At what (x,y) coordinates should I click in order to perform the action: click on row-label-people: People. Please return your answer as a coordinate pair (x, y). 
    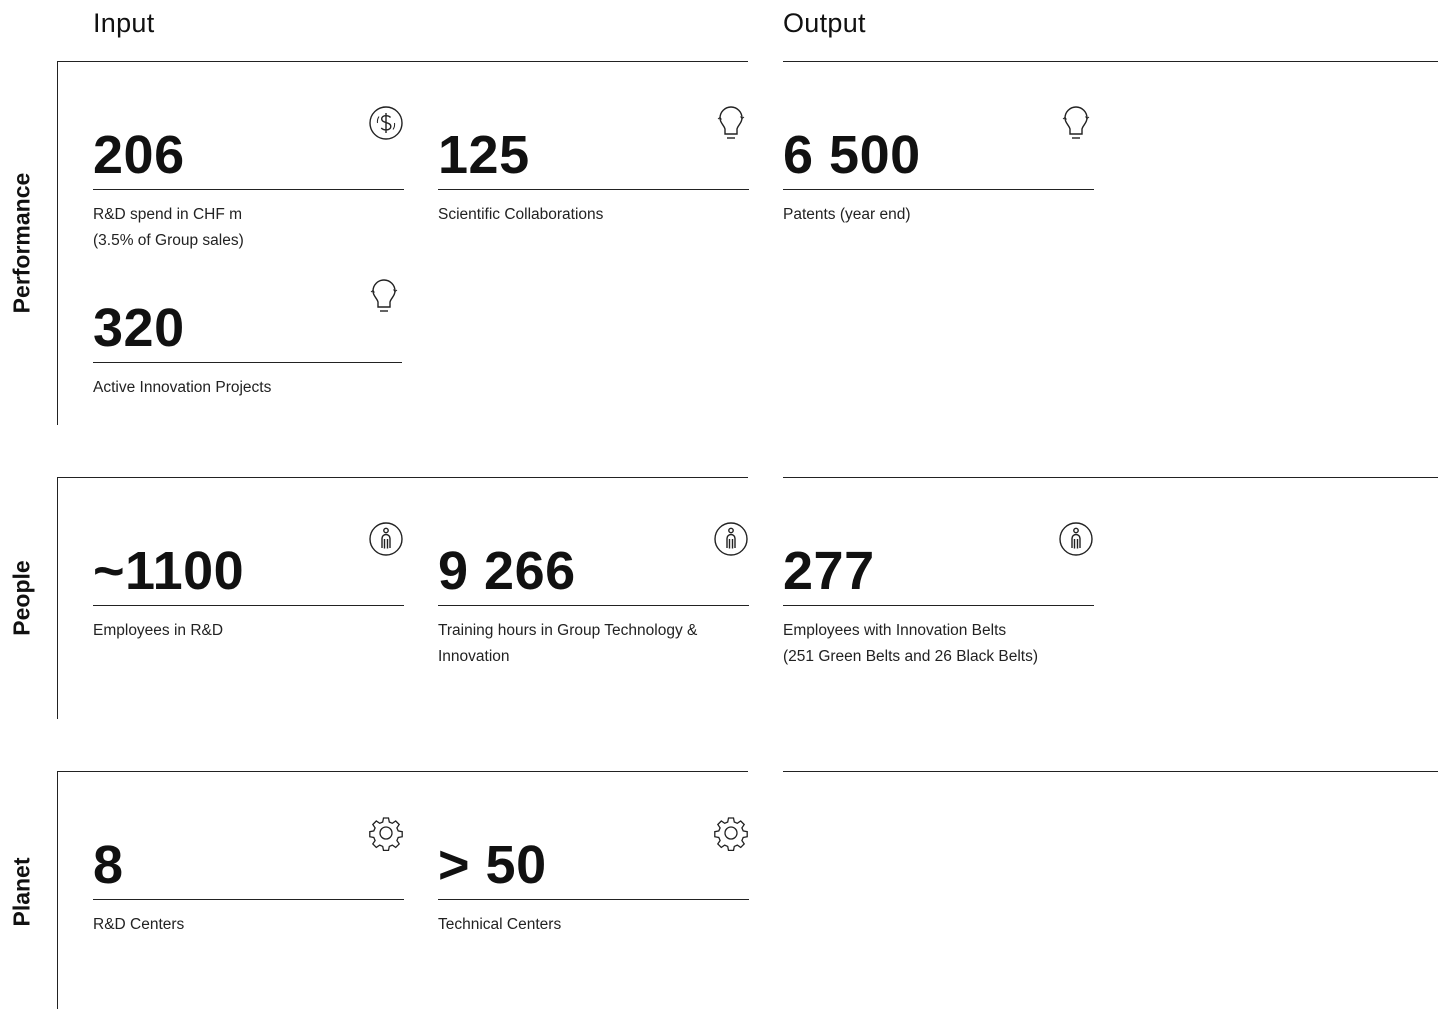
    Looking at the image, I should click on (21, 598).